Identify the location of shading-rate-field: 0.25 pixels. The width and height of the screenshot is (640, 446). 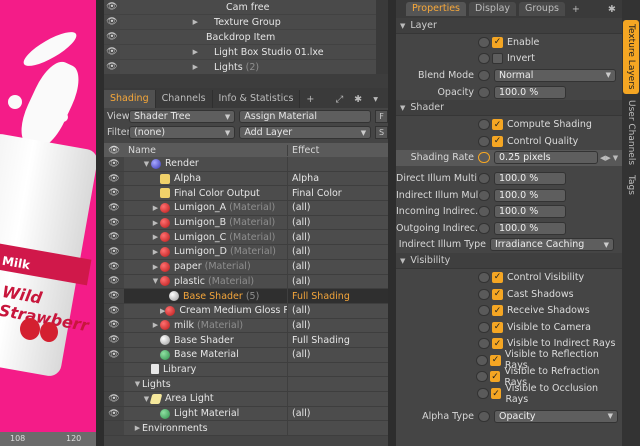
(546, 158).